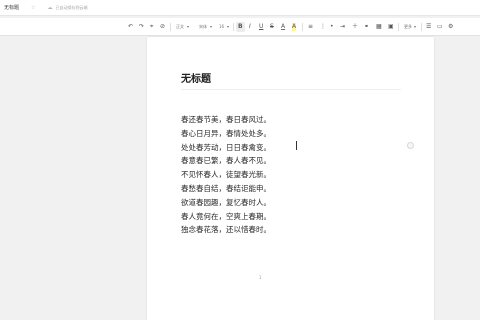 The height and width of the screenshot is (320, 480). I want to click on font-family-select: 宋体, so click(203, 27).